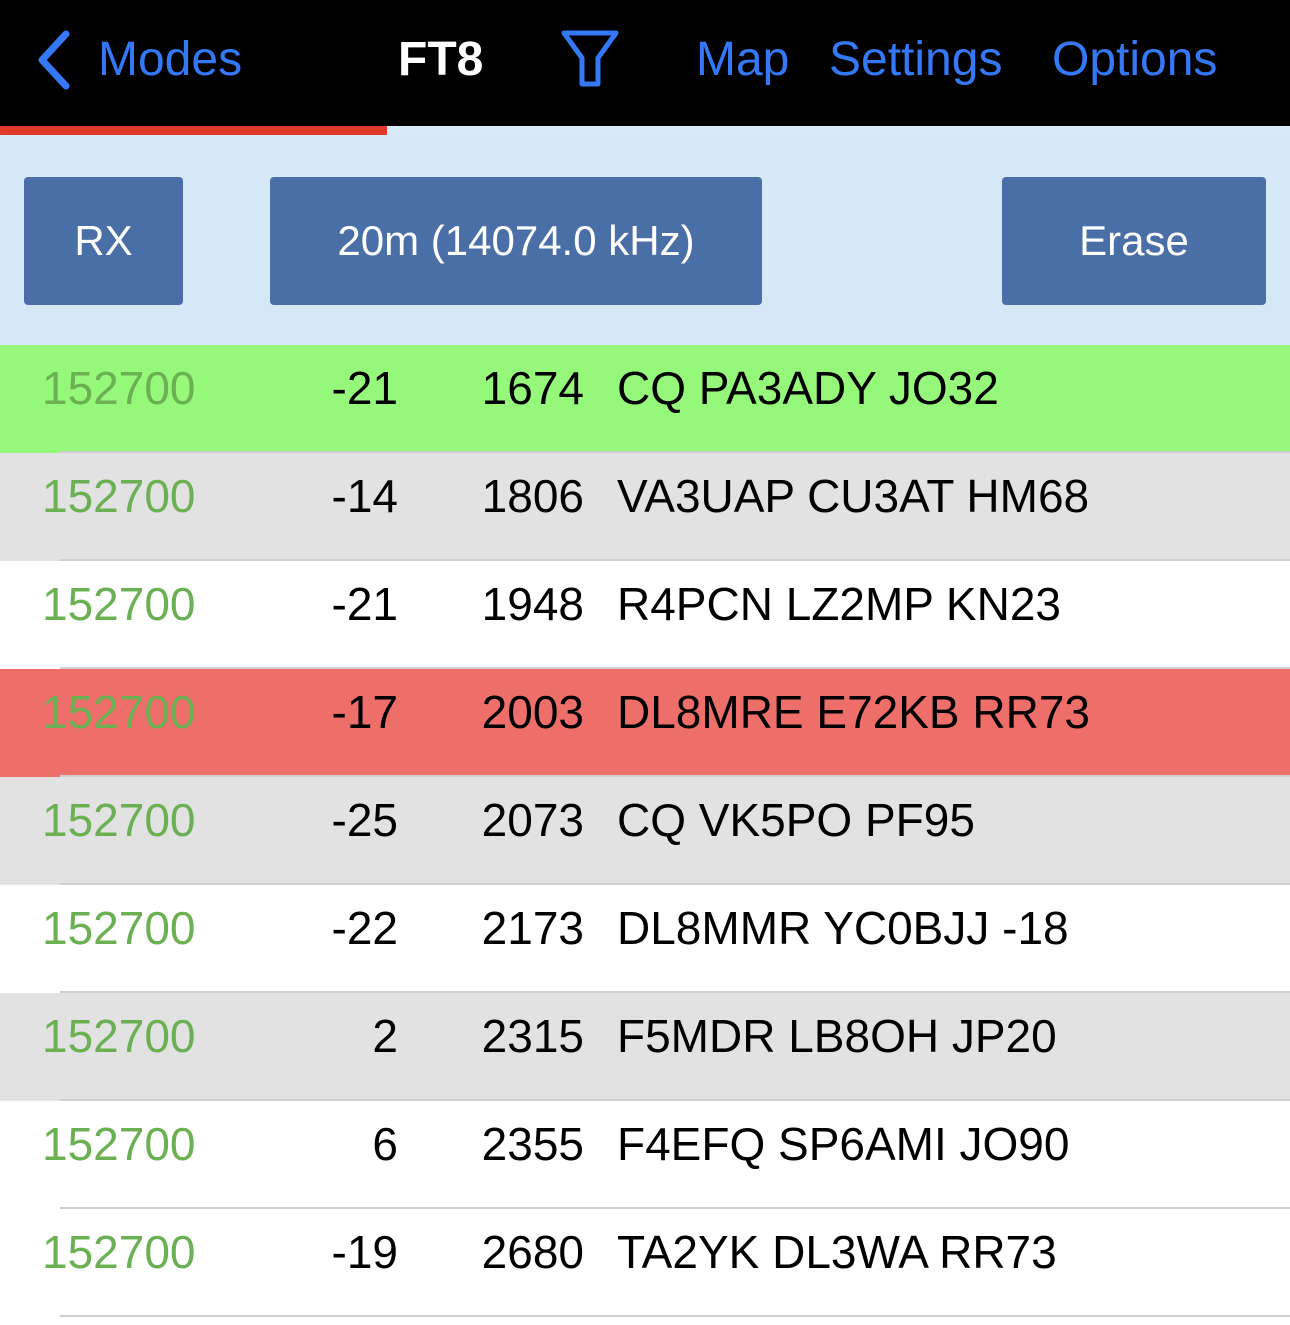 The width and height of the screenshot is (1290, 1325). I want to click on decode-row: 152700 -21 1948 R4PCN LZ2MP KN23, so click(645, 615).